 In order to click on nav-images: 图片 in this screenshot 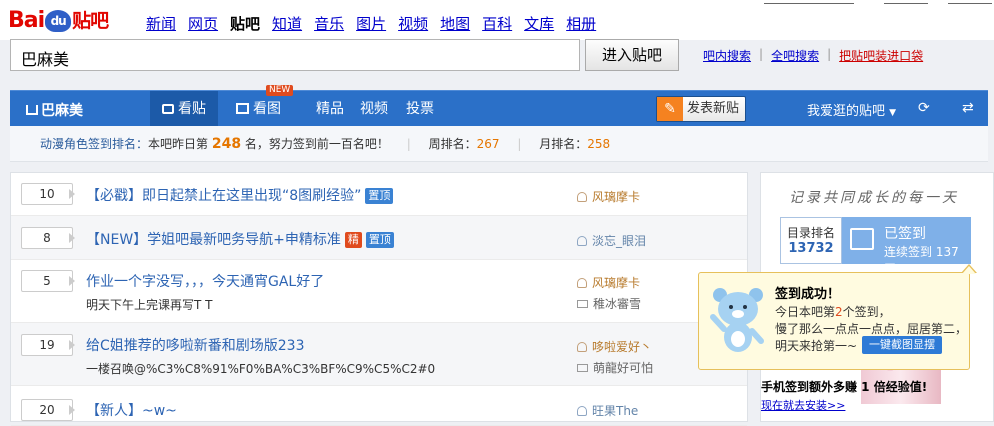, I will do `click(371, 23)`.